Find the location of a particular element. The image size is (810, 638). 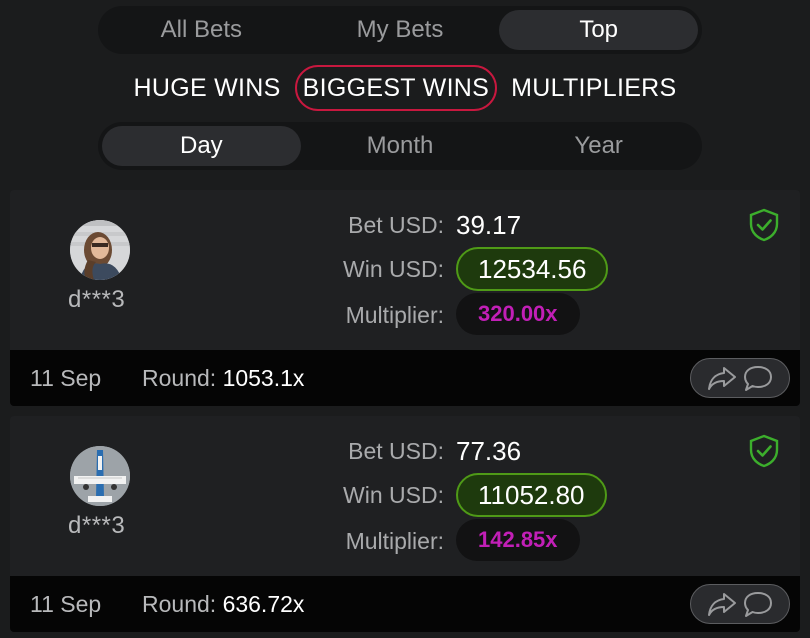

round-value: 1053.1x is located at coordinates (263, 377).